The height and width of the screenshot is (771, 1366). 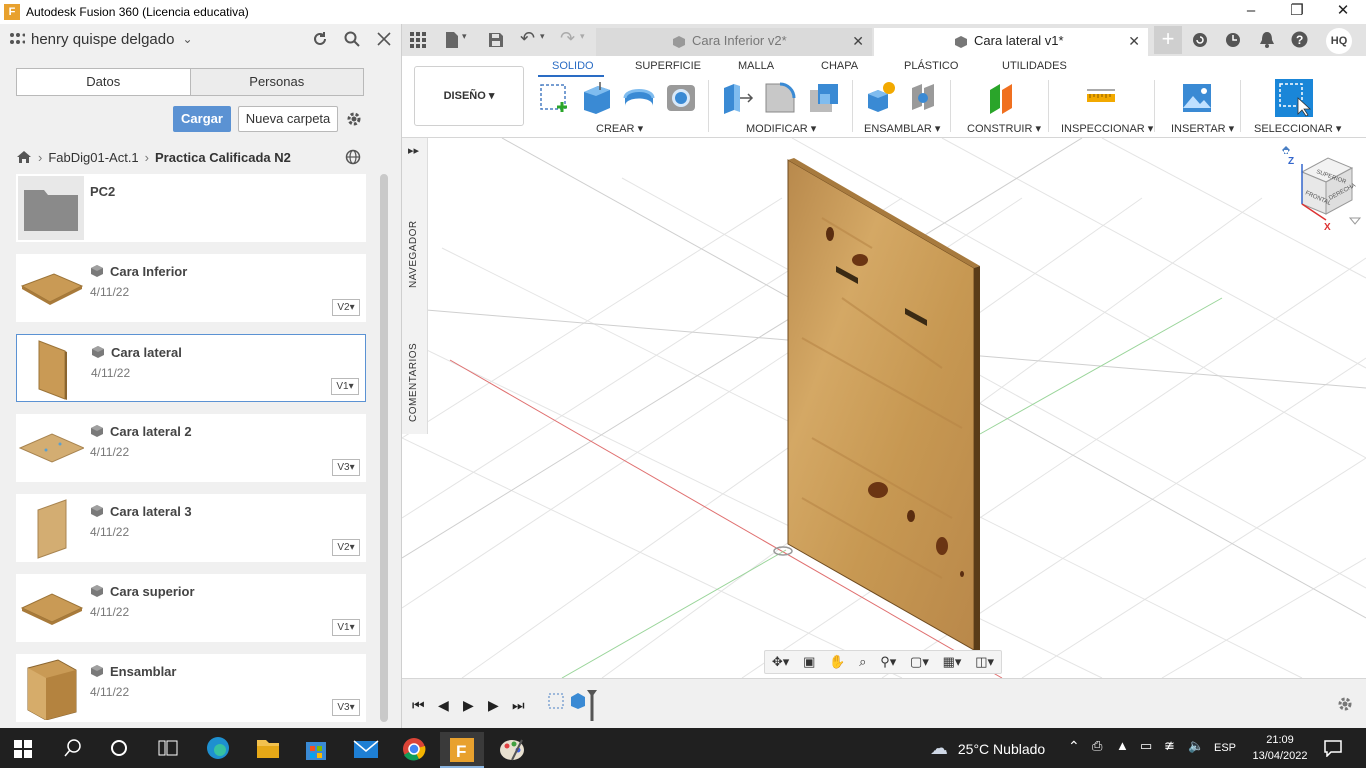 What do you see at coordinates (952, 662) in the screenshot?
I see `grid-settings-icon: ▦▾` at bounding box center [952, 662].